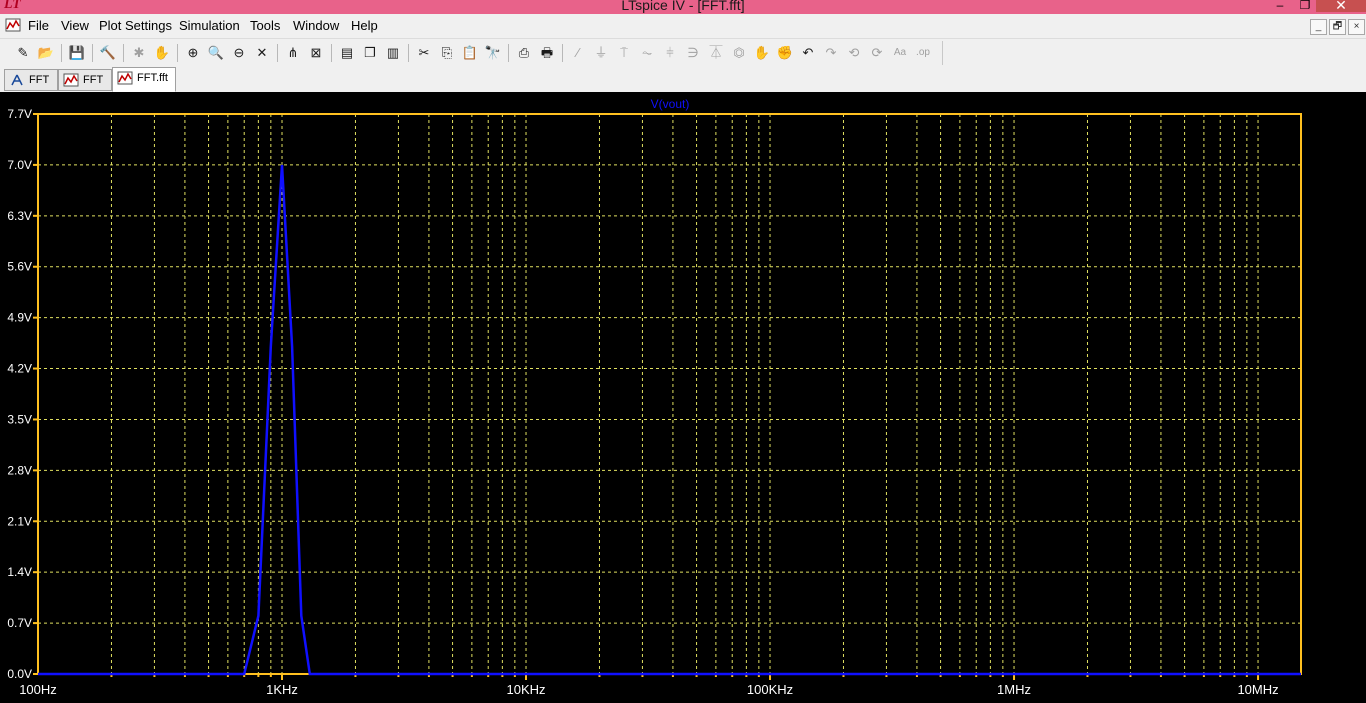 The image size is (1366, 703). Describe the element at coordinates (1280, 6) in the screenshot. I see `minimize-window-button: –` at that location.